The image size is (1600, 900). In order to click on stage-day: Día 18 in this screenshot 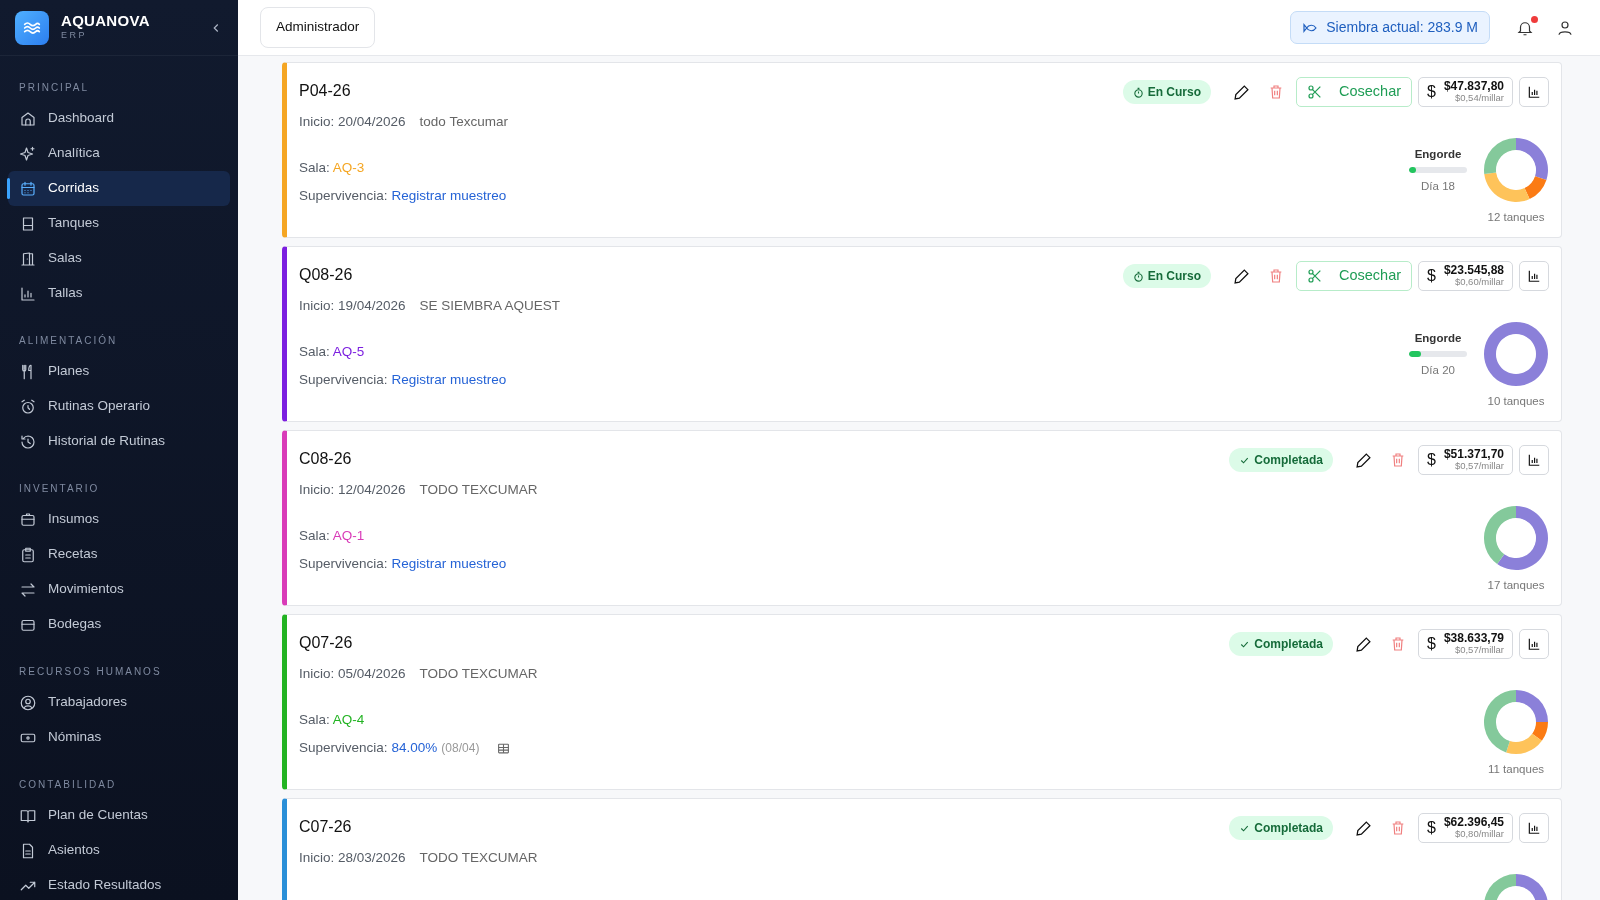, I will do `click(1438, 187)`.